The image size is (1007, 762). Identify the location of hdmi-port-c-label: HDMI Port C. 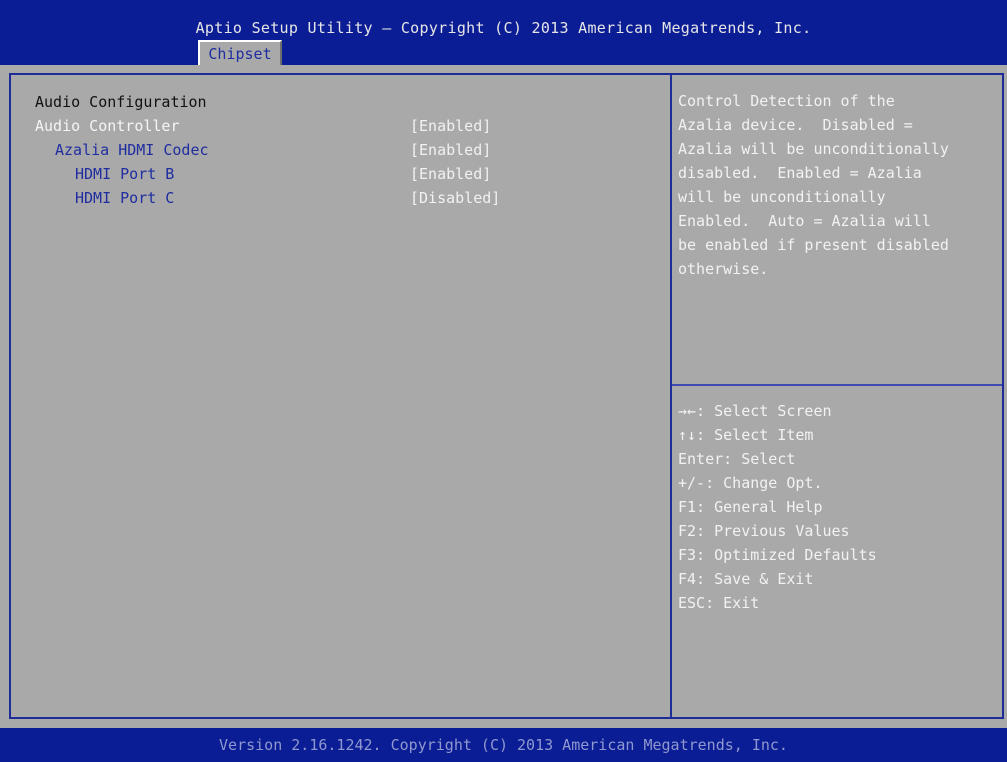
(124, 198).